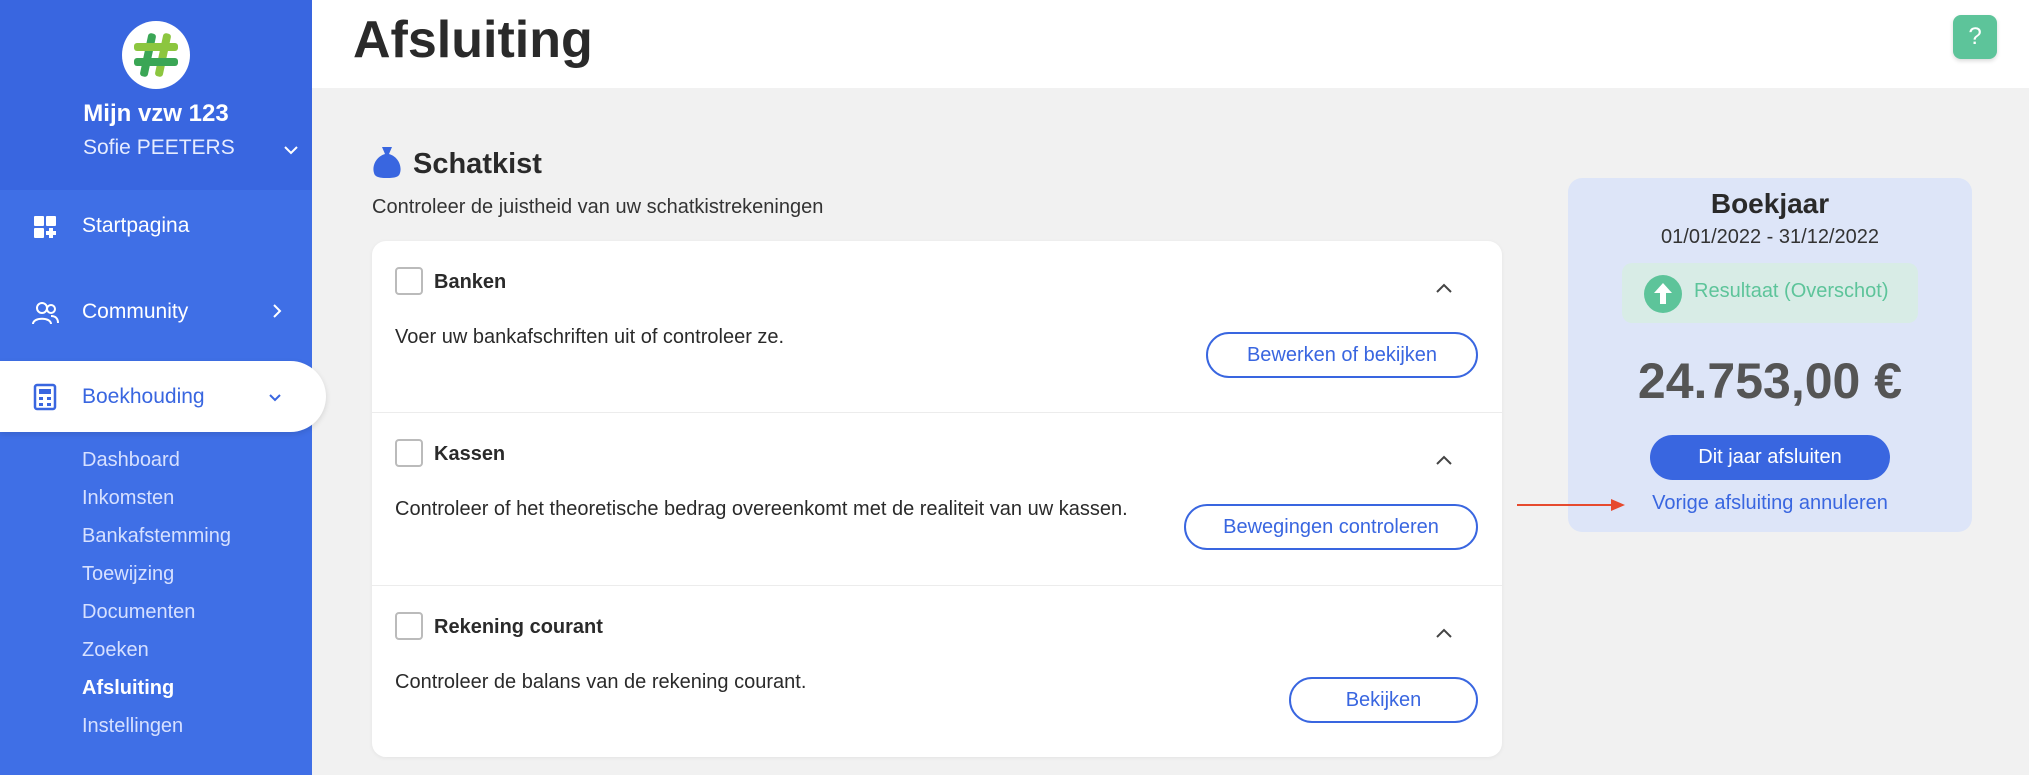 The width and height of the screenshot is (2029, 775). I want to click on calculator-icon, so click(45, 397).